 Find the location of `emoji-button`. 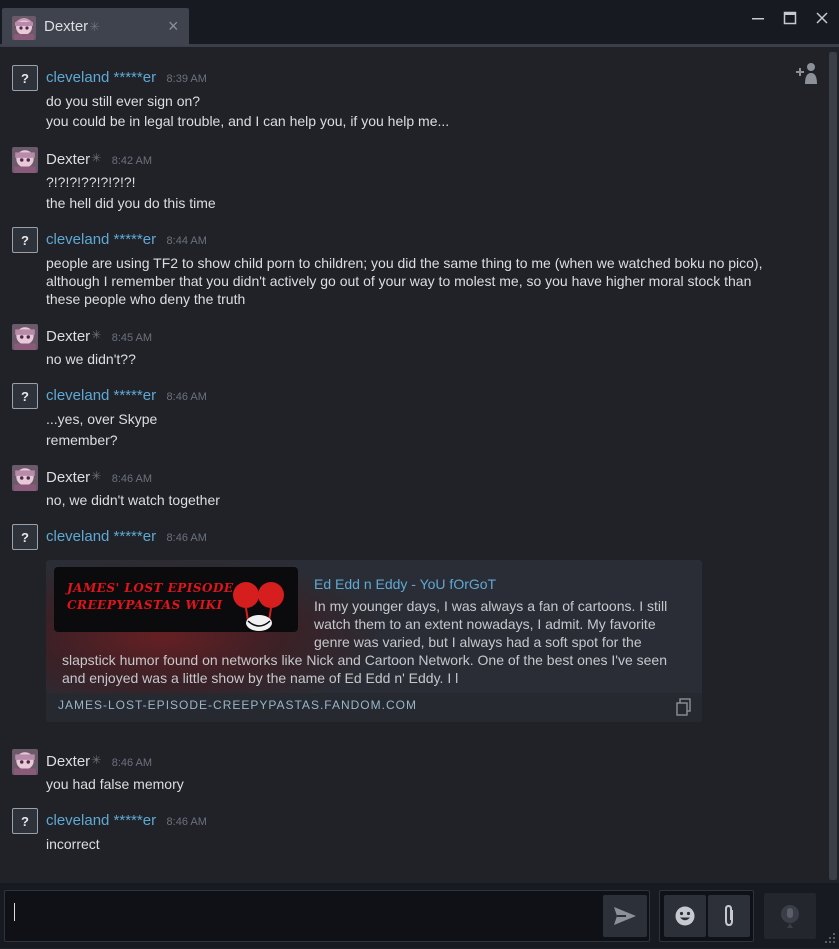

emoji-button is located at coordinates (685, 916).